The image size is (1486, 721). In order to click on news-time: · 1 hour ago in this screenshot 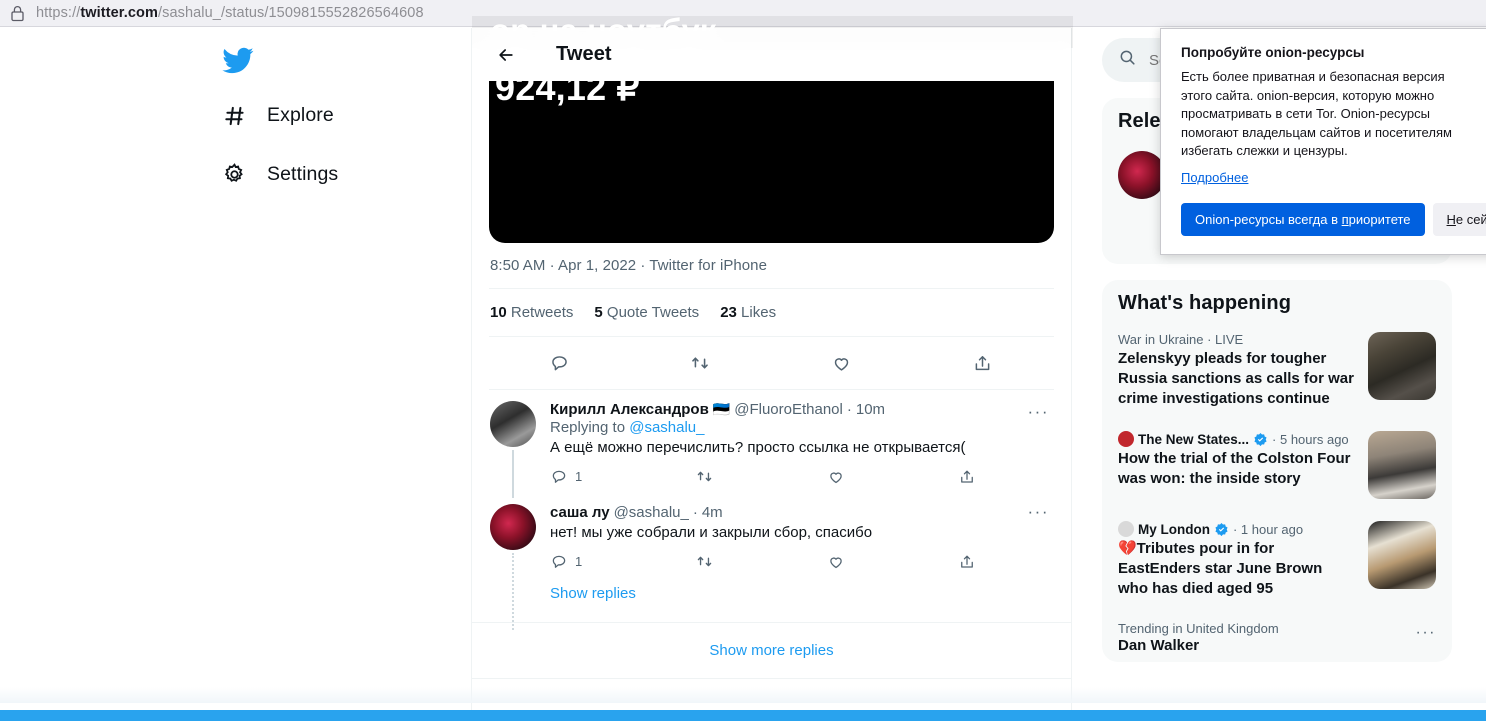, I will do `click(1268, 529)`.